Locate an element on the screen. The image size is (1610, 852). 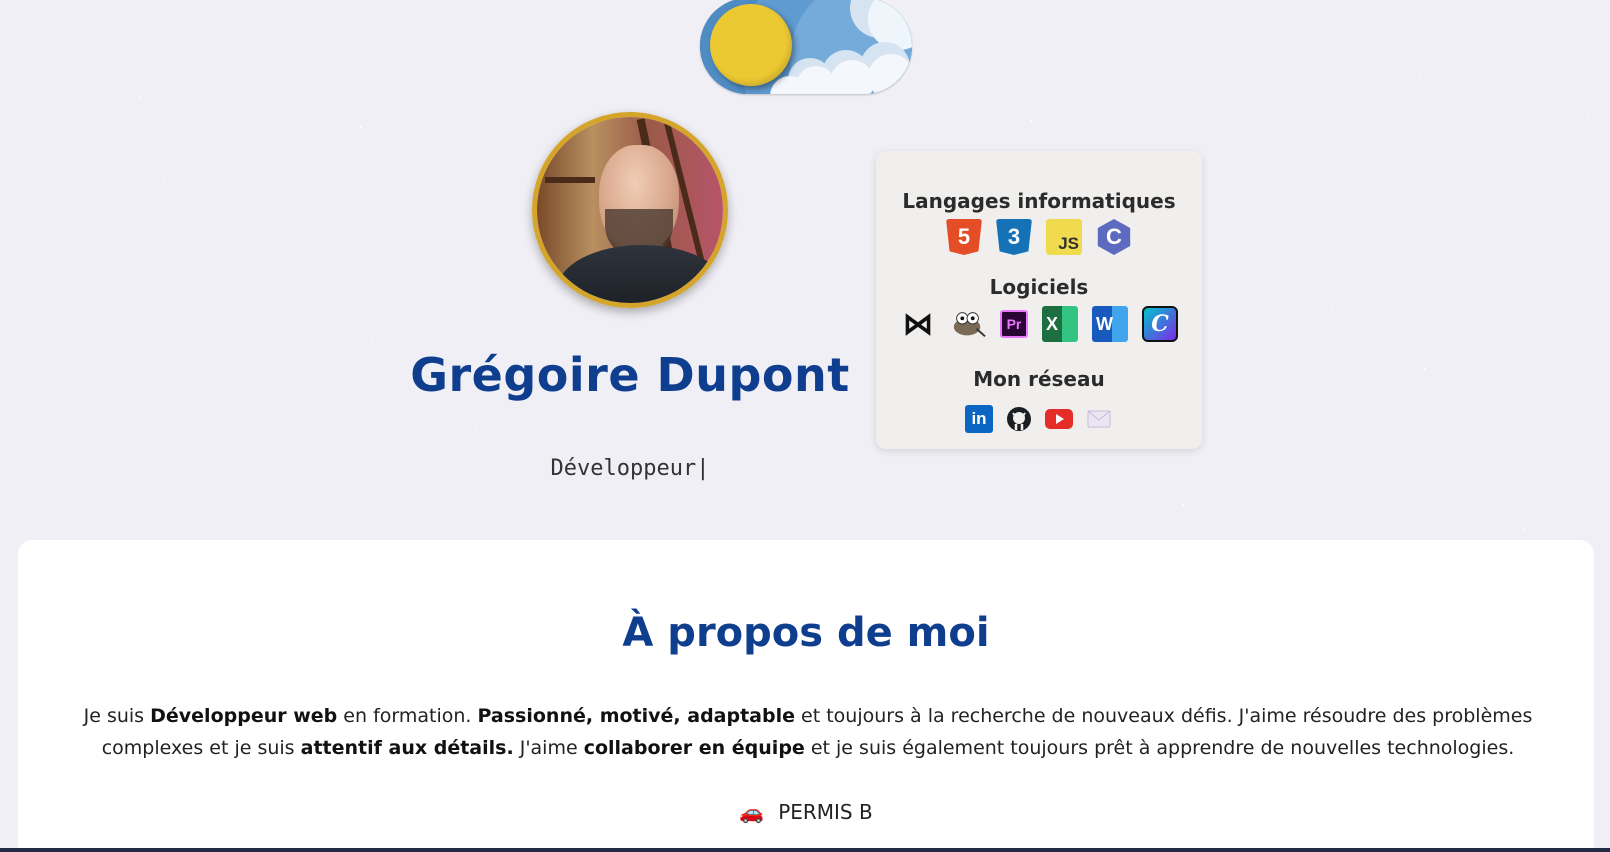
software-heading: Logiciels is located at coordinates (1039, 287).